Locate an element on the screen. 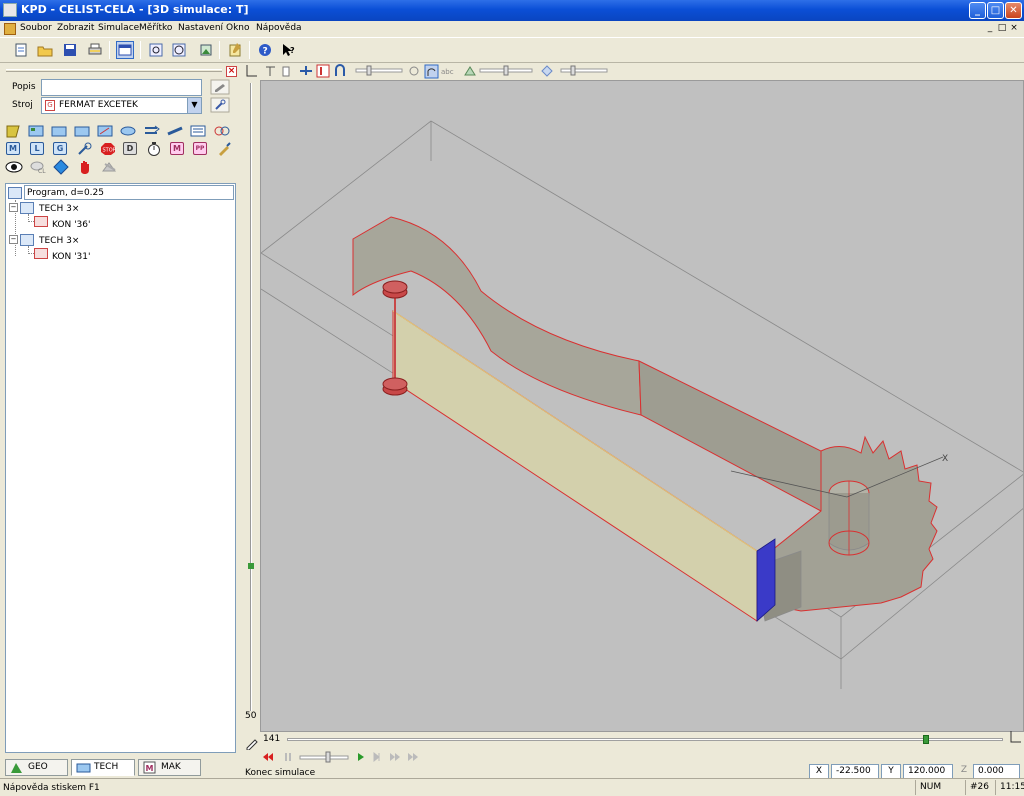 The width and height of the screenshot is (1024, 796). diamond-icon is located at coordinates (61, 167).